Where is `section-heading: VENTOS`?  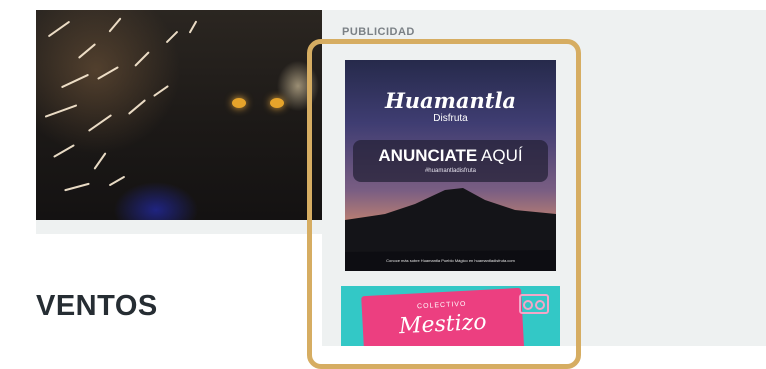
section-heading: VENTOS is located at coordinates (97, 306).